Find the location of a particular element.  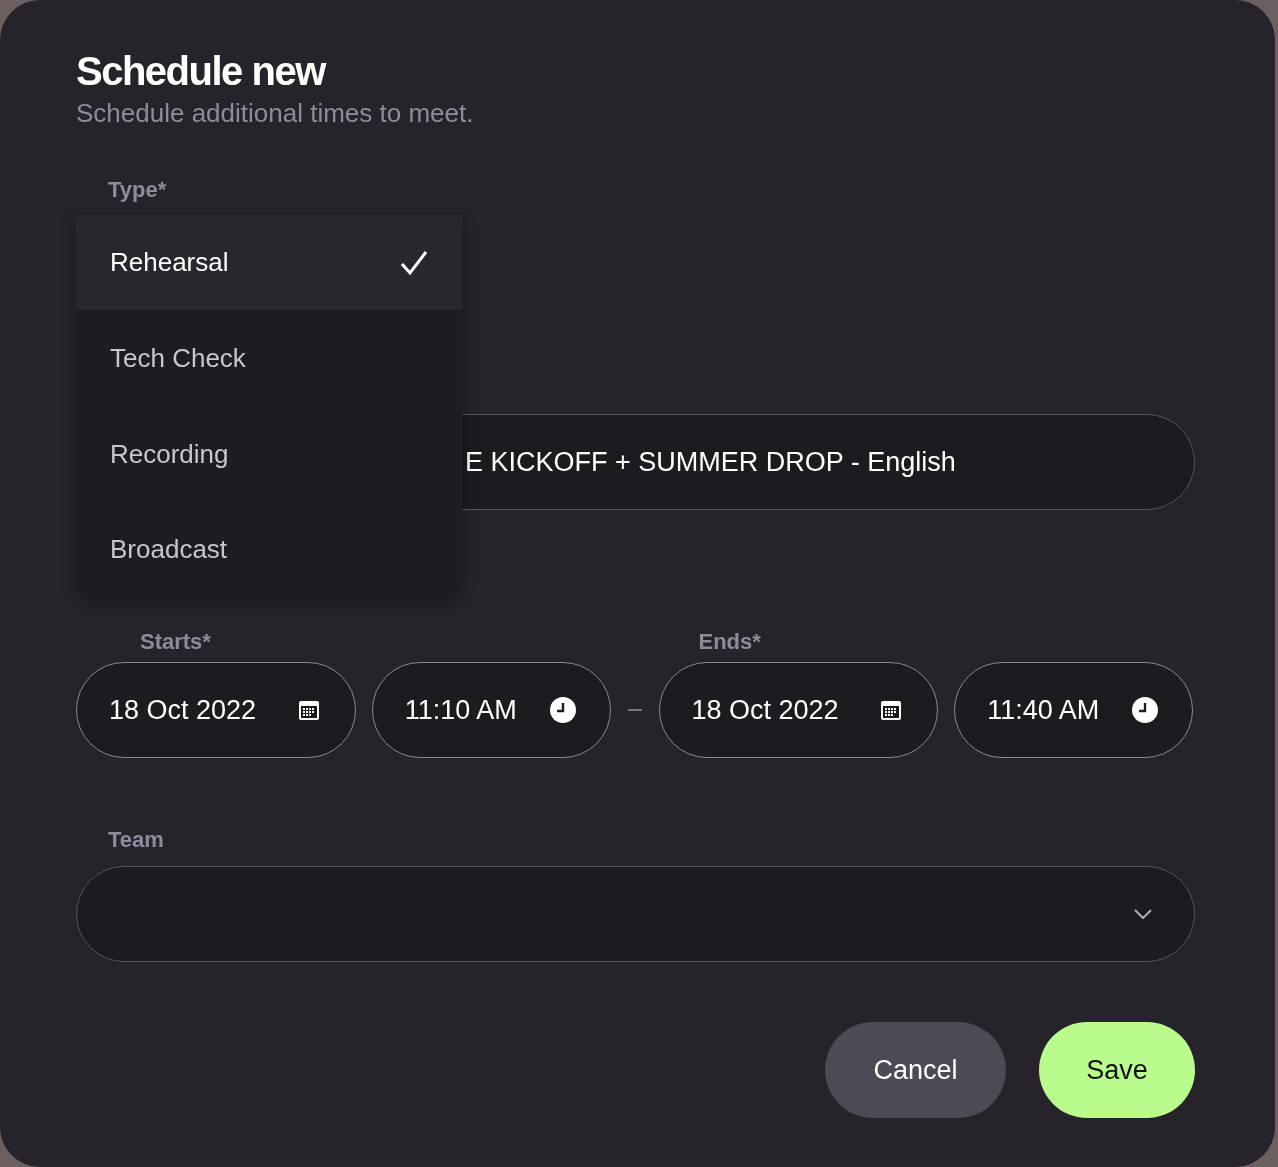

field-label: Ends* is located at coordinates (729, 642).